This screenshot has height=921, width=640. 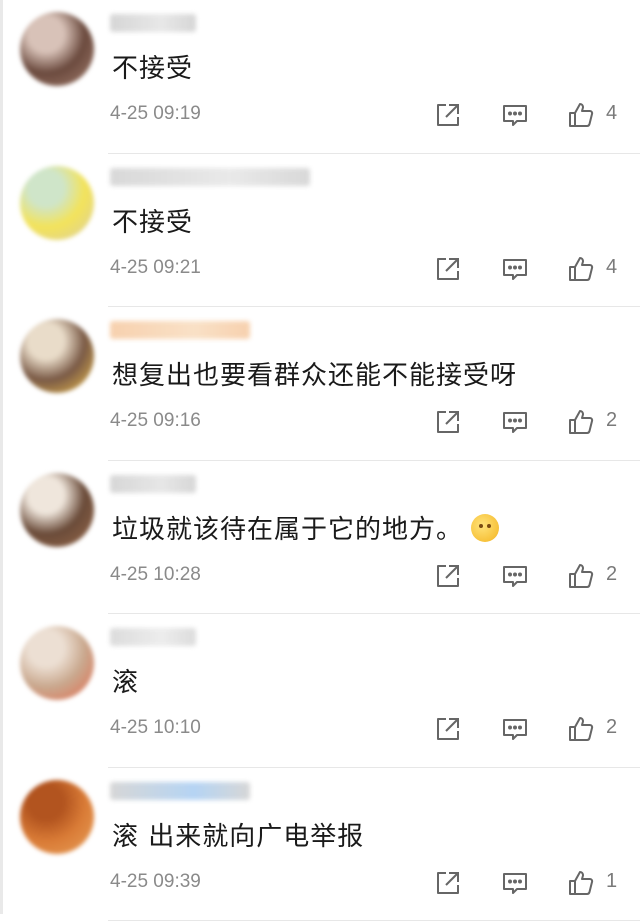 I want to click on comment-text: 滚, so click(x=125, y=683).